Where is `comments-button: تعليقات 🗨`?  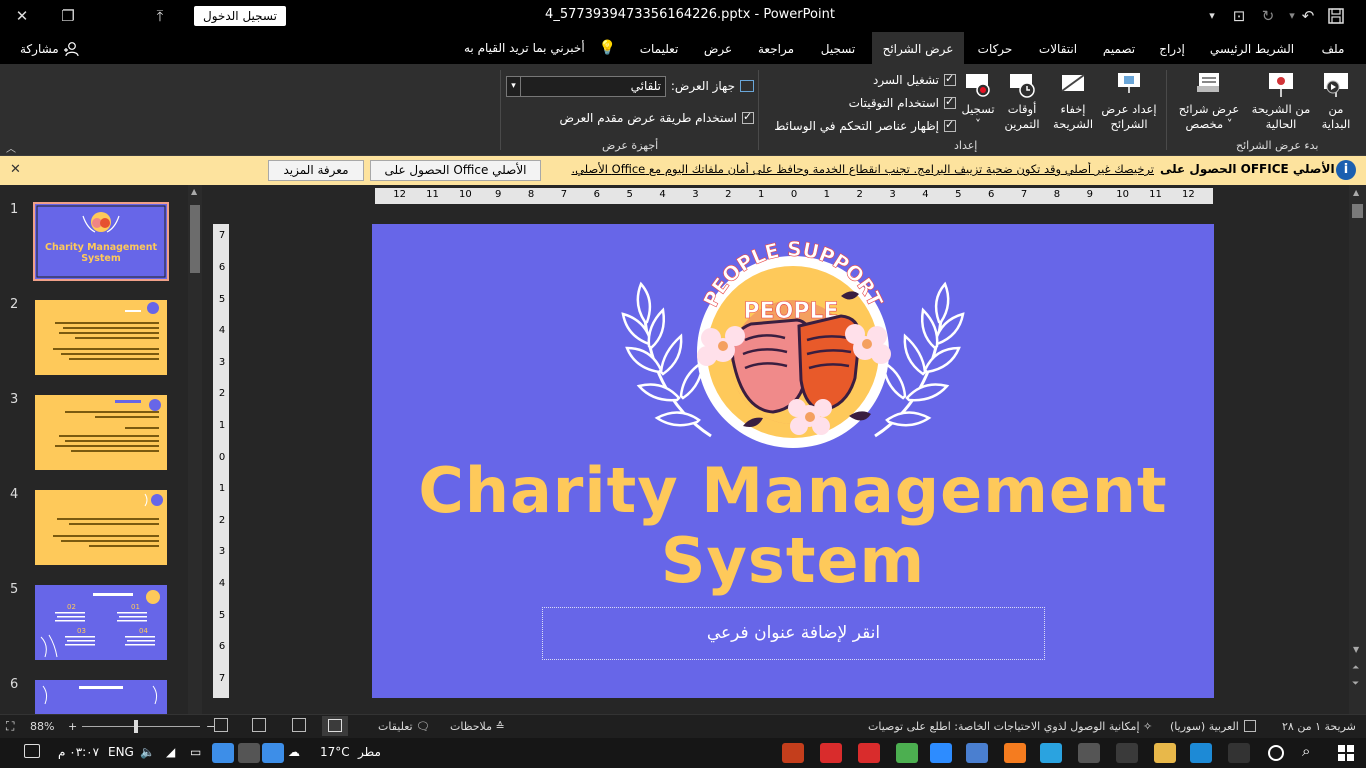
comments-button: تعليقات 🗨 is located at coordinates (404, 726).